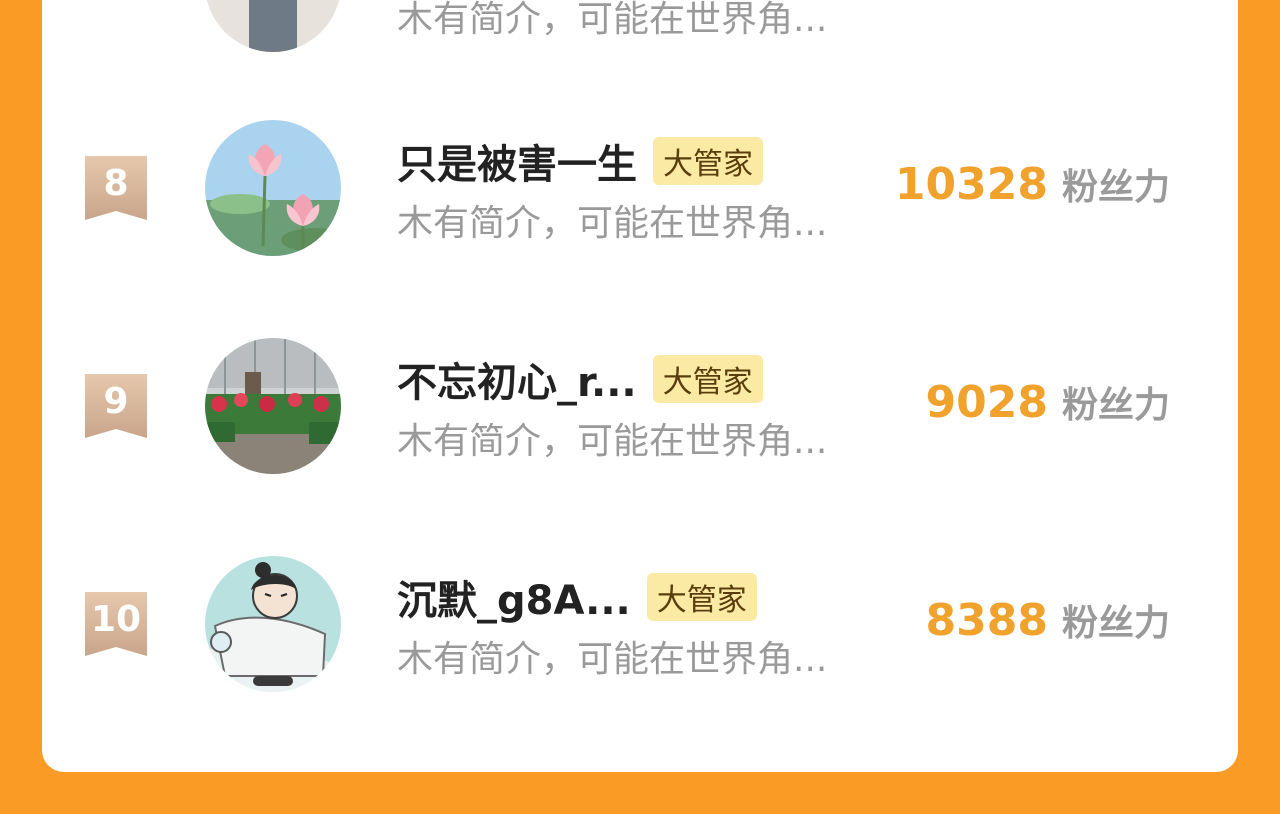 Image resolution: width=1280 pixels, height=814 pixels. What do you see at coordinates (986, 402) in the screenshot?
I see `fans-power-value: 9028` at bounding box center [986, 402].